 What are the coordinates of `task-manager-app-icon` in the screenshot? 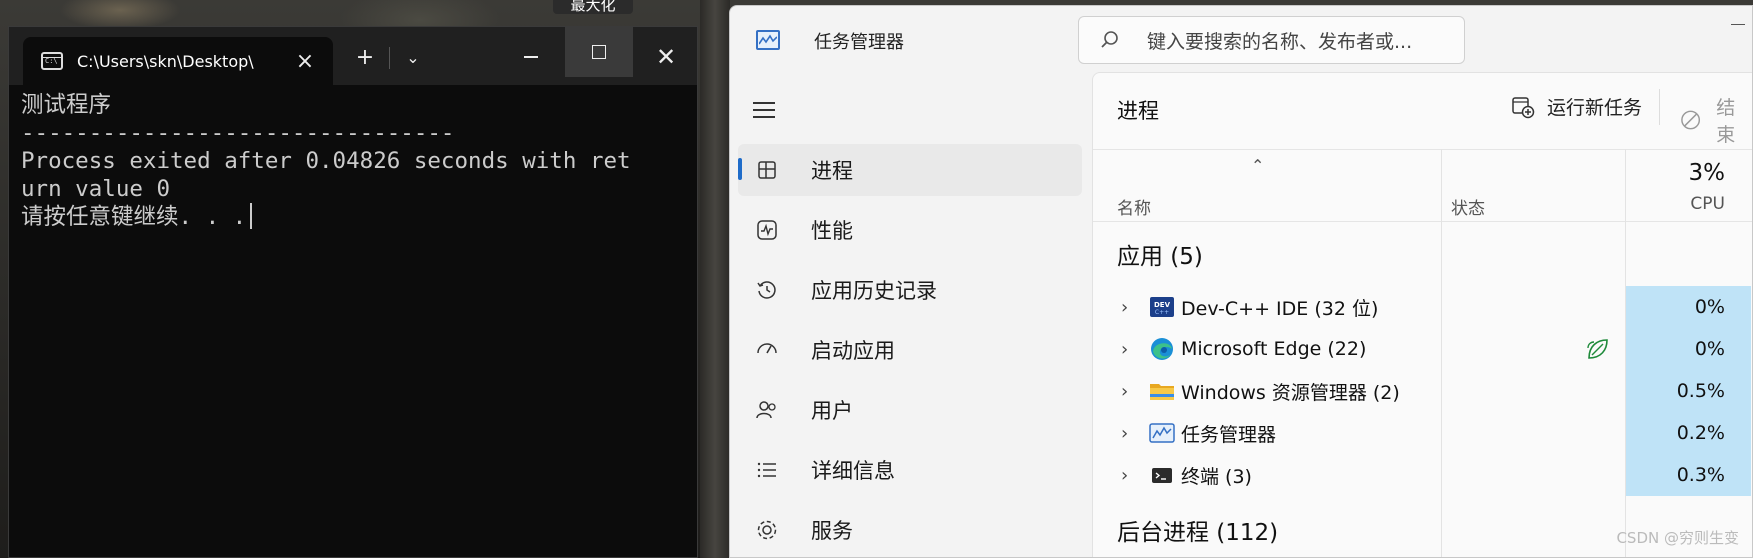 It's located at (768, 40).